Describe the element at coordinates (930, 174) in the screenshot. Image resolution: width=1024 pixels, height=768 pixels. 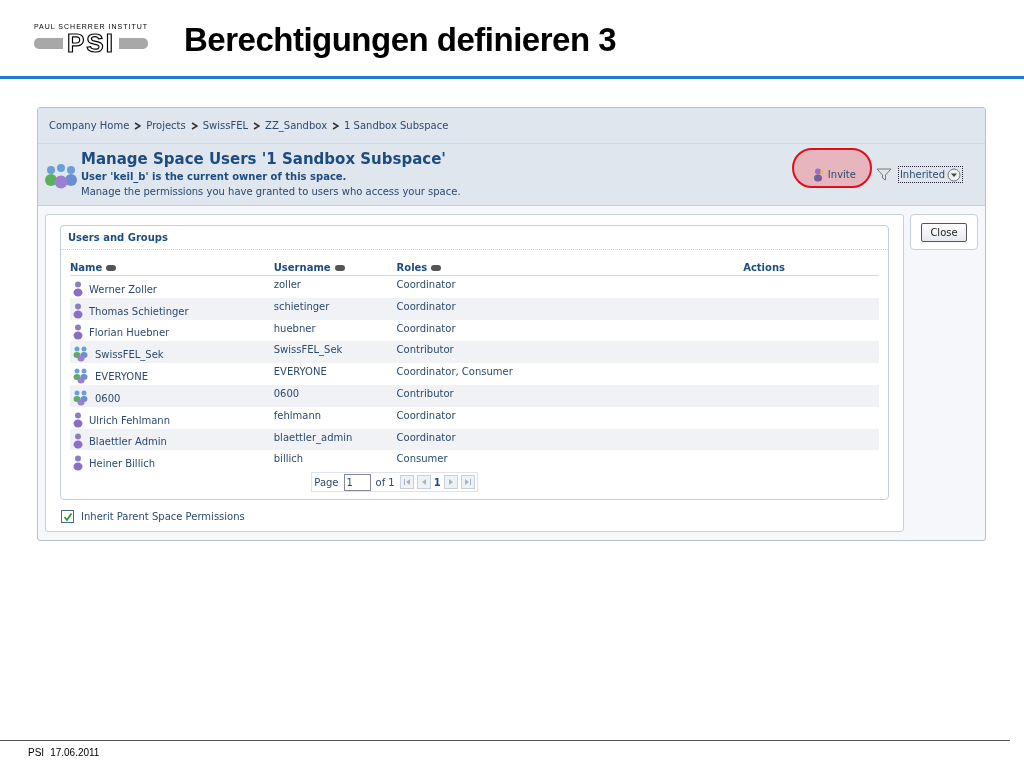
I see `filter-dropdown: Inherited` at that location.